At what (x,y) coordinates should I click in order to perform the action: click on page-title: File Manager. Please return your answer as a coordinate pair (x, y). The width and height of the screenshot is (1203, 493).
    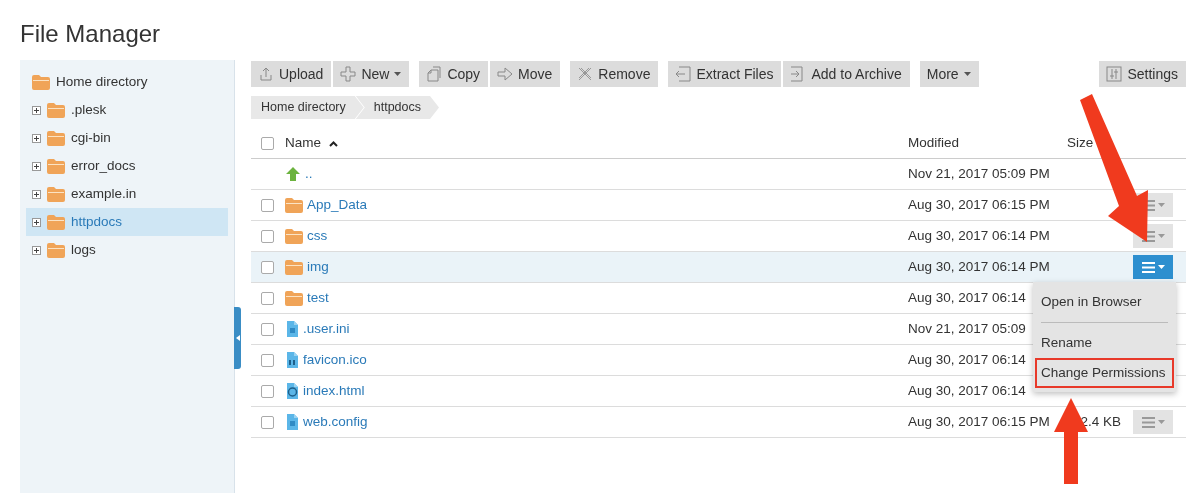
    Looking at the image, I should click on (90, 34).